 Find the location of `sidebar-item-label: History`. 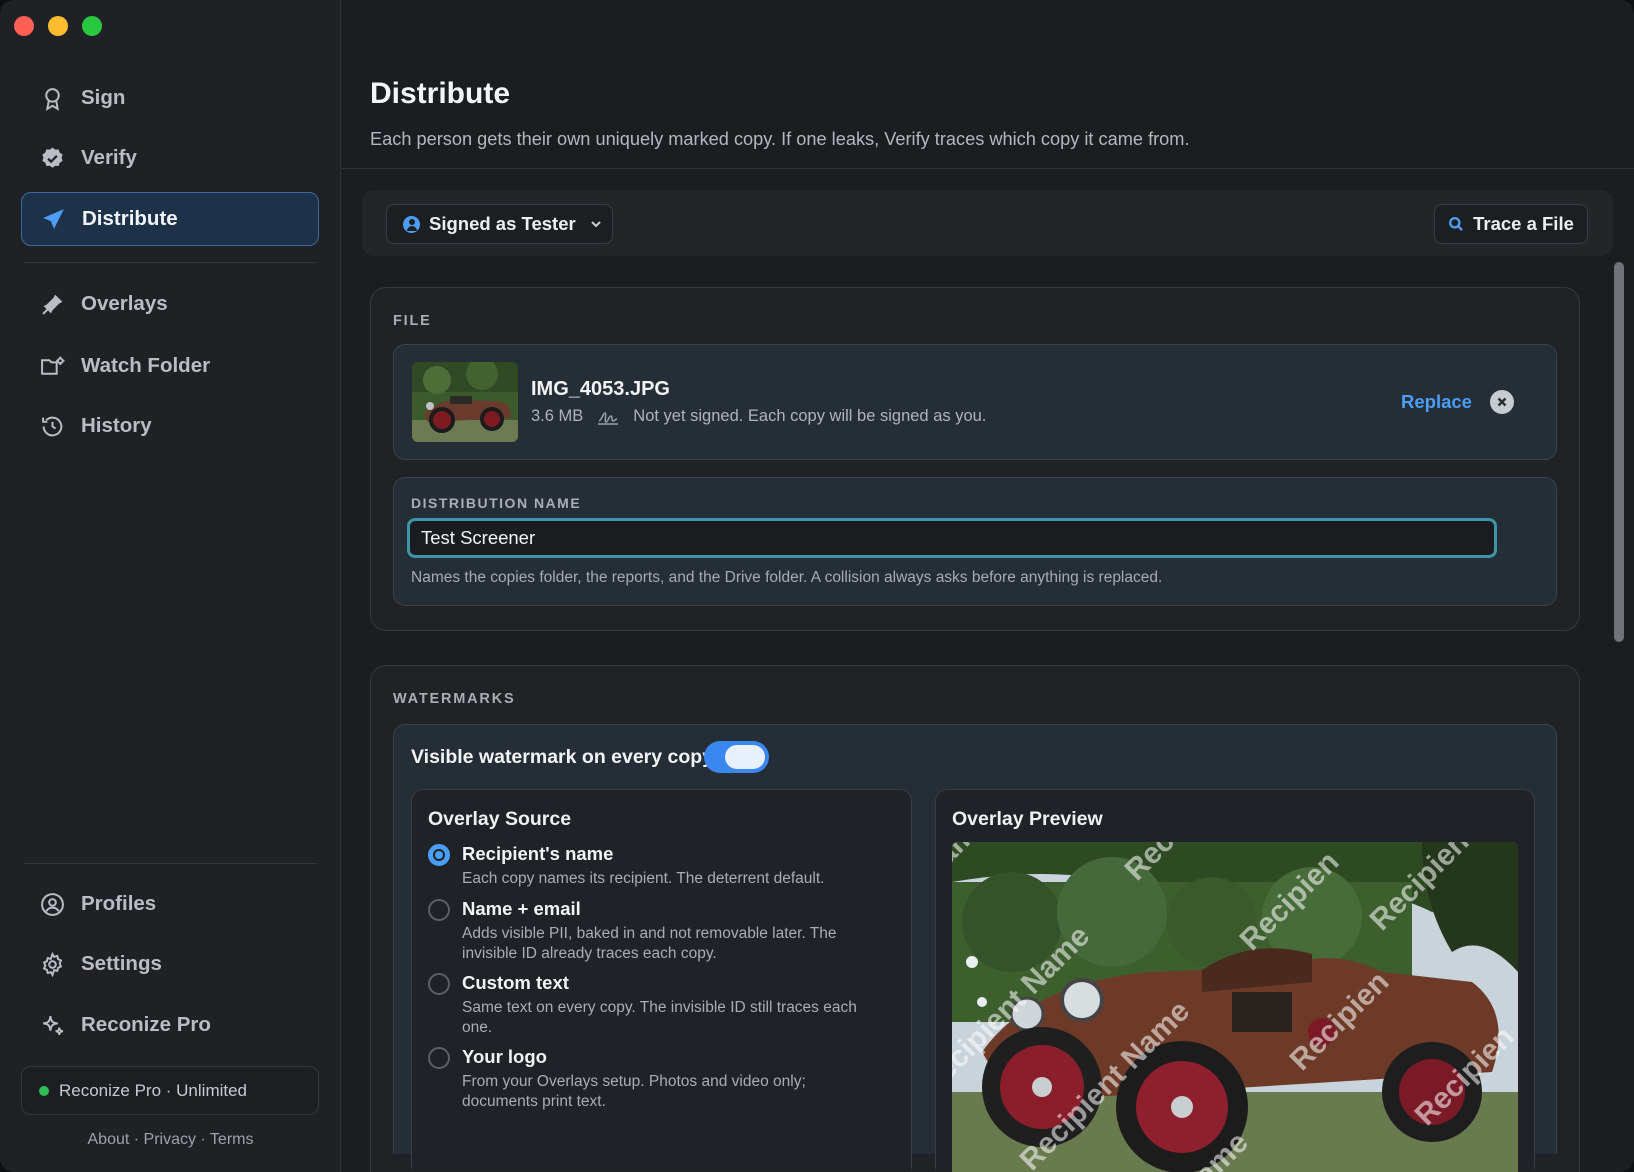

sidebar-item-label: History is located at coordinates (116, 425).